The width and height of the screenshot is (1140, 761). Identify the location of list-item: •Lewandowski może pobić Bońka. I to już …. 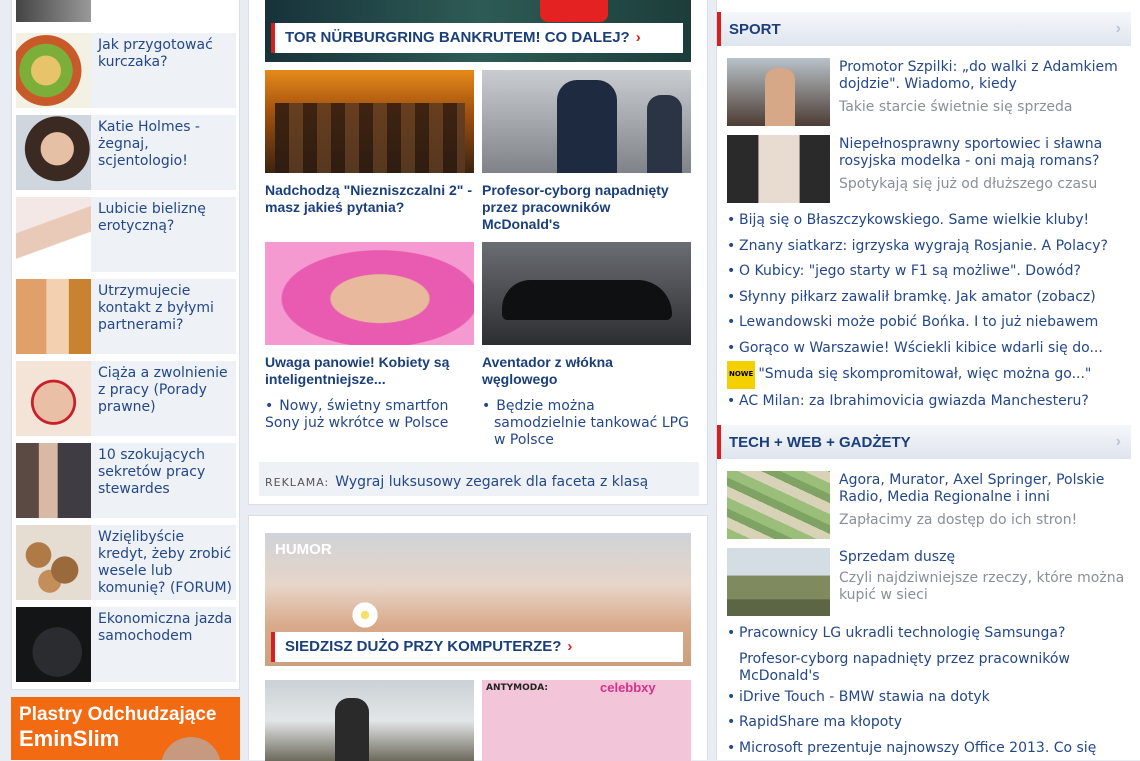
(929, 323).